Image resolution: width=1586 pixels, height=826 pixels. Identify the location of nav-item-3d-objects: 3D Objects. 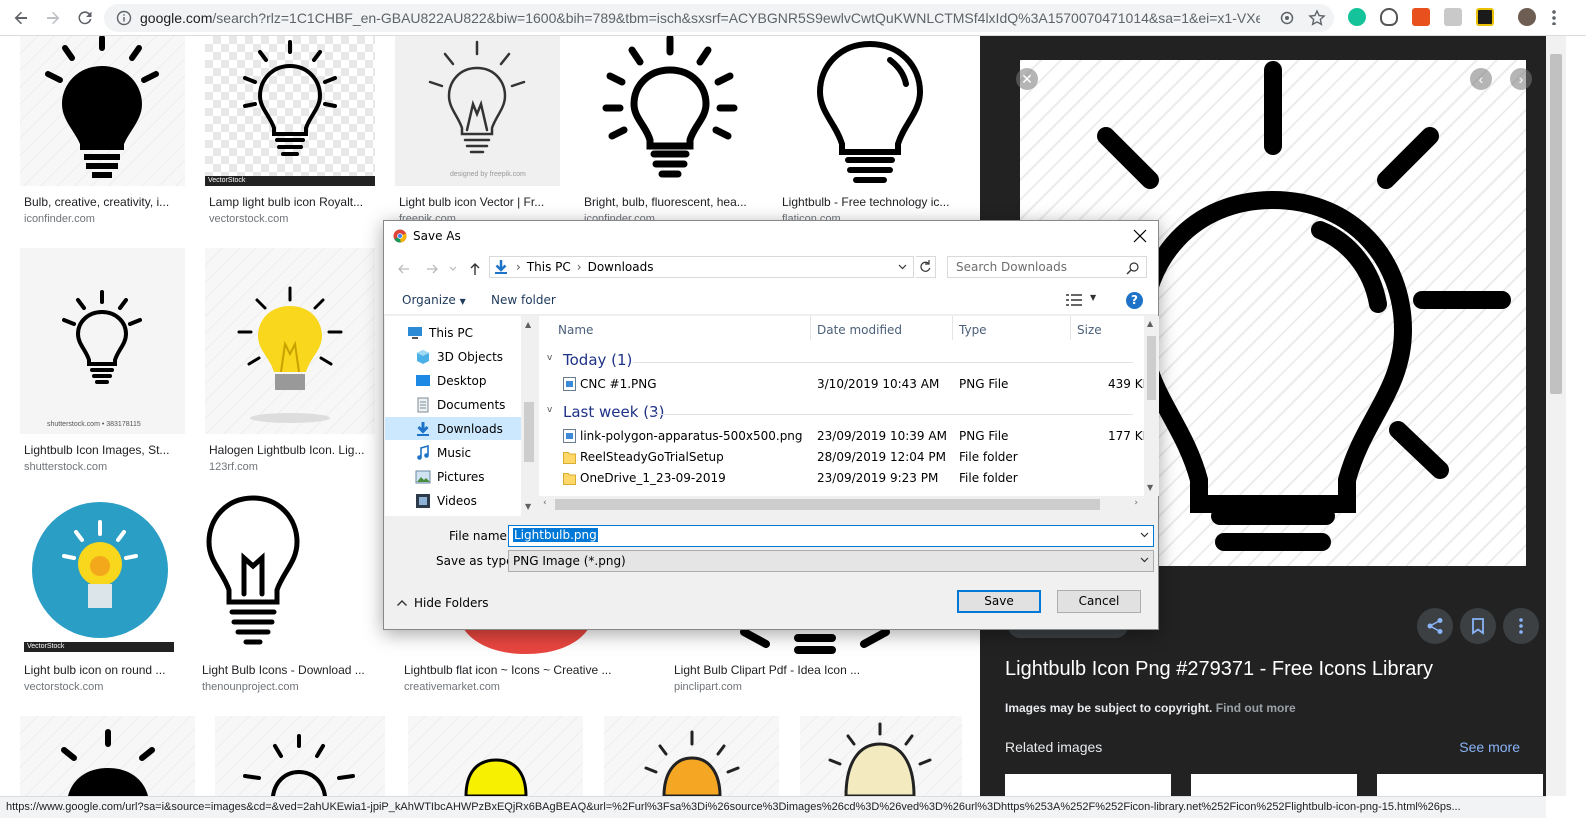
(453, 356).